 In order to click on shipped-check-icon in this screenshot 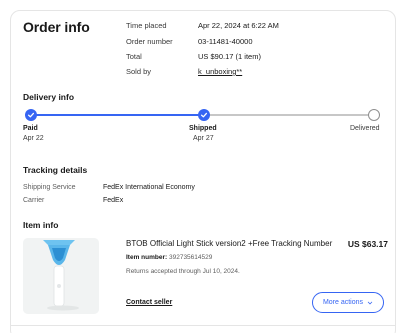, I will do `click(204, 115)`.